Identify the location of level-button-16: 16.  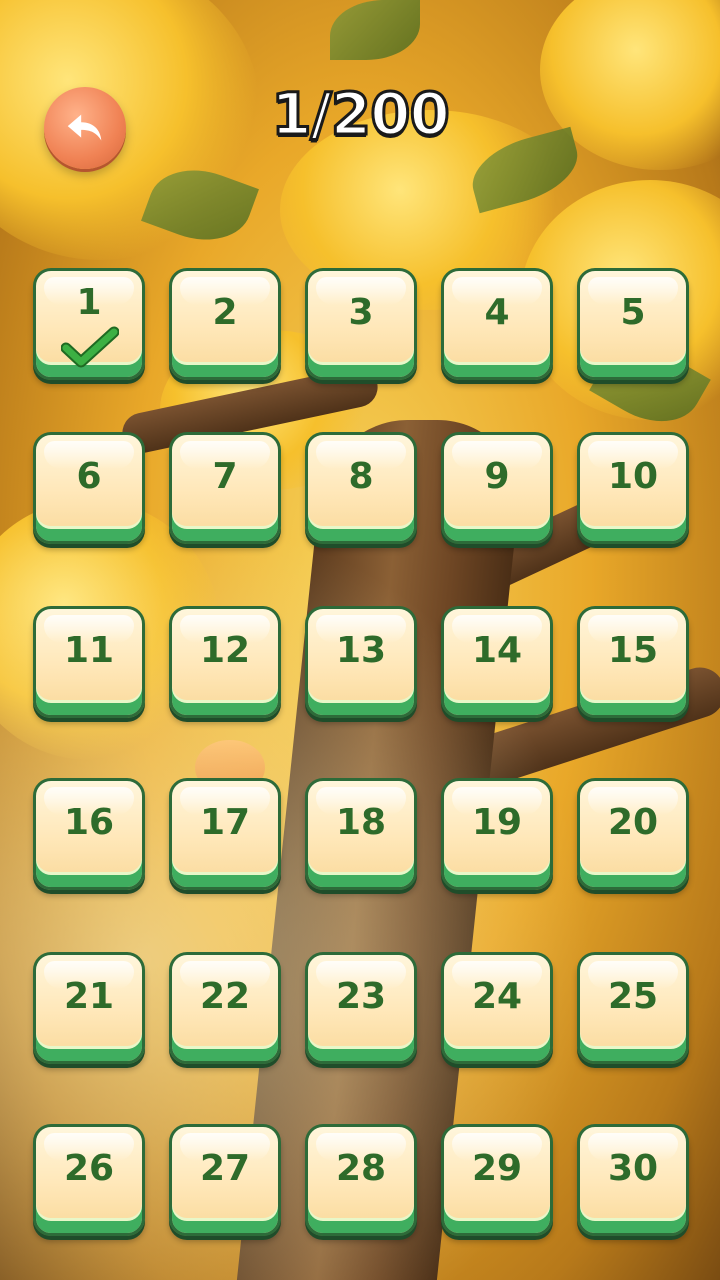
(89, 837).